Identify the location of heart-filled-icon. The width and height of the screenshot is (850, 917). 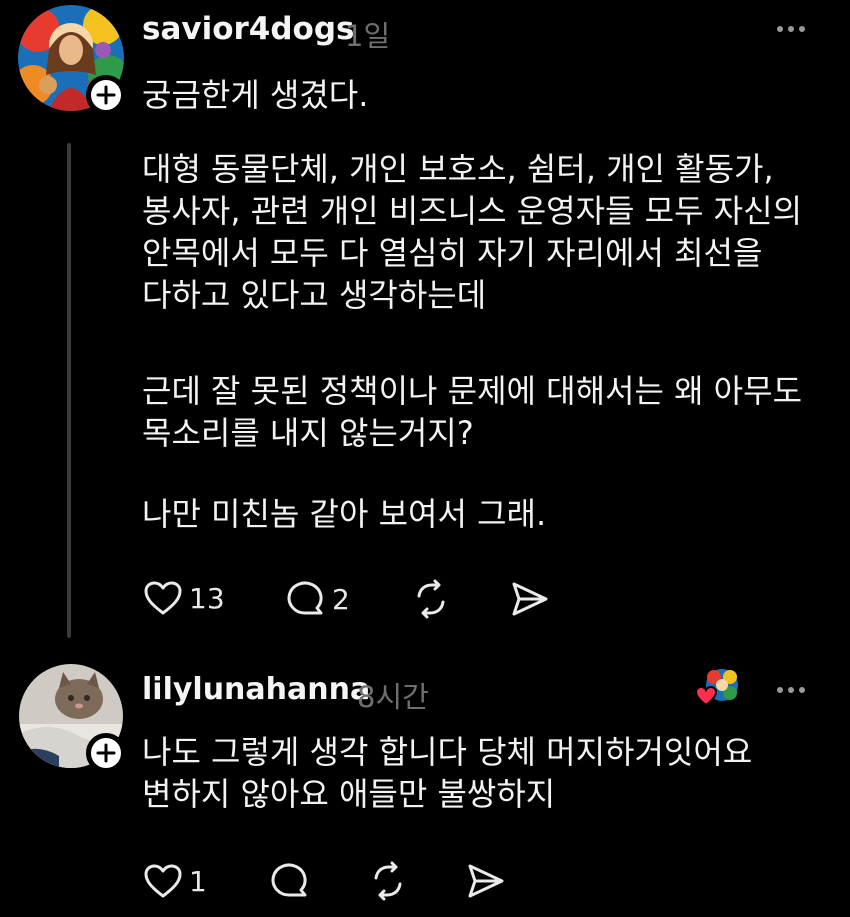
(706, 696).